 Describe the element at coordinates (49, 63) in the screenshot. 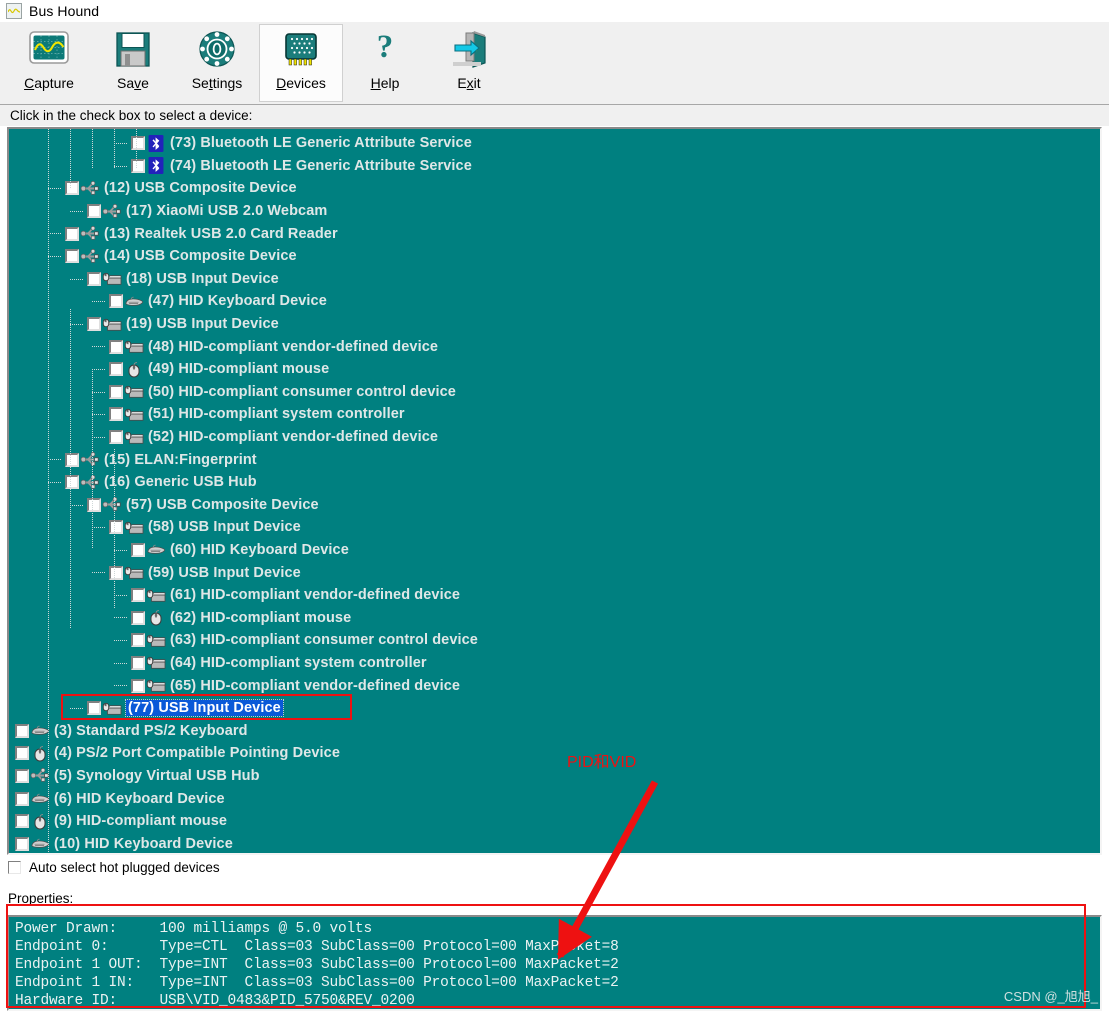

I see `toolbar-button-capture: Capture` at that location.